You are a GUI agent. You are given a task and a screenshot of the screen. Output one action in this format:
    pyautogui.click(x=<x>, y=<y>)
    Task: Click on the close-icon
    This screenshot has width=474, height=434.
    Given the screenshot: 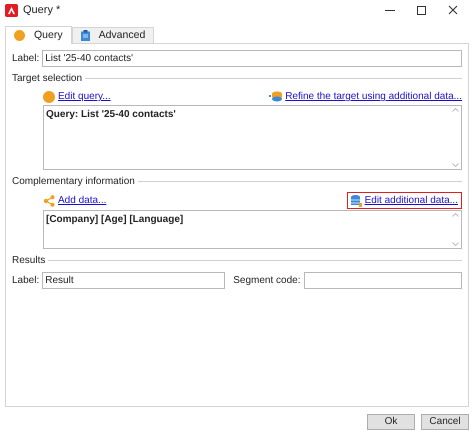 What is the action you would take?
    pyautogui.click(x=453, y=10)
    